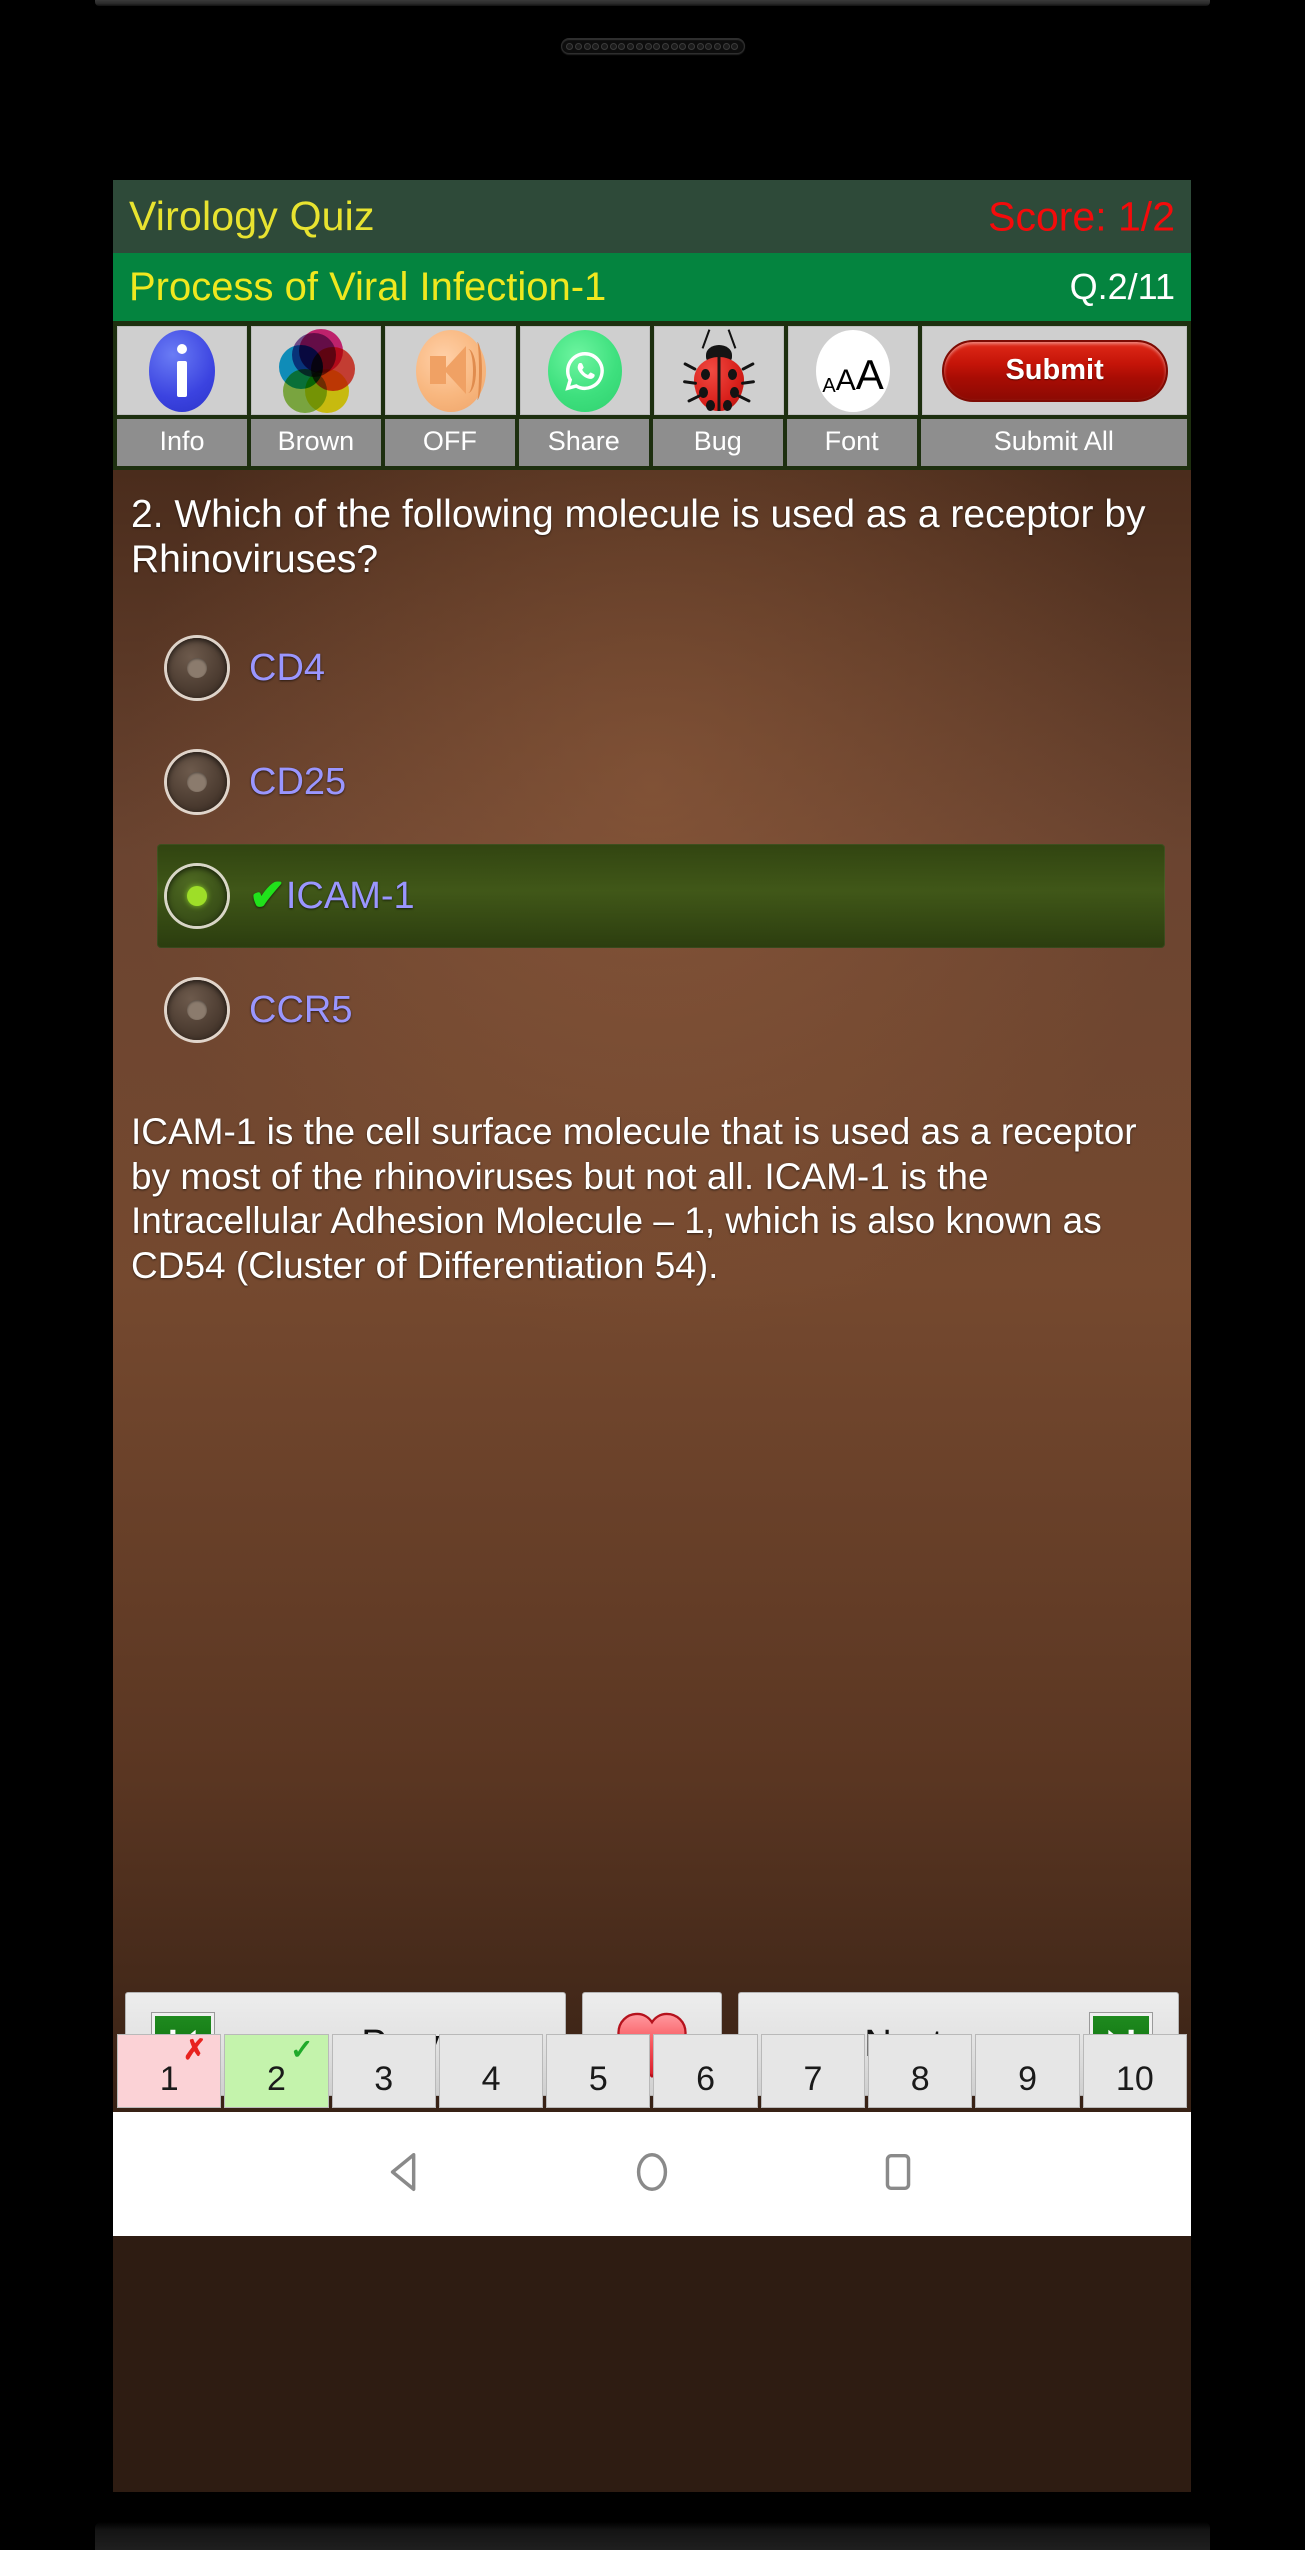  Describe the element at coordinates (449, 442) in the screenshot. I see `toolbar-label-off: OFF` at that location.